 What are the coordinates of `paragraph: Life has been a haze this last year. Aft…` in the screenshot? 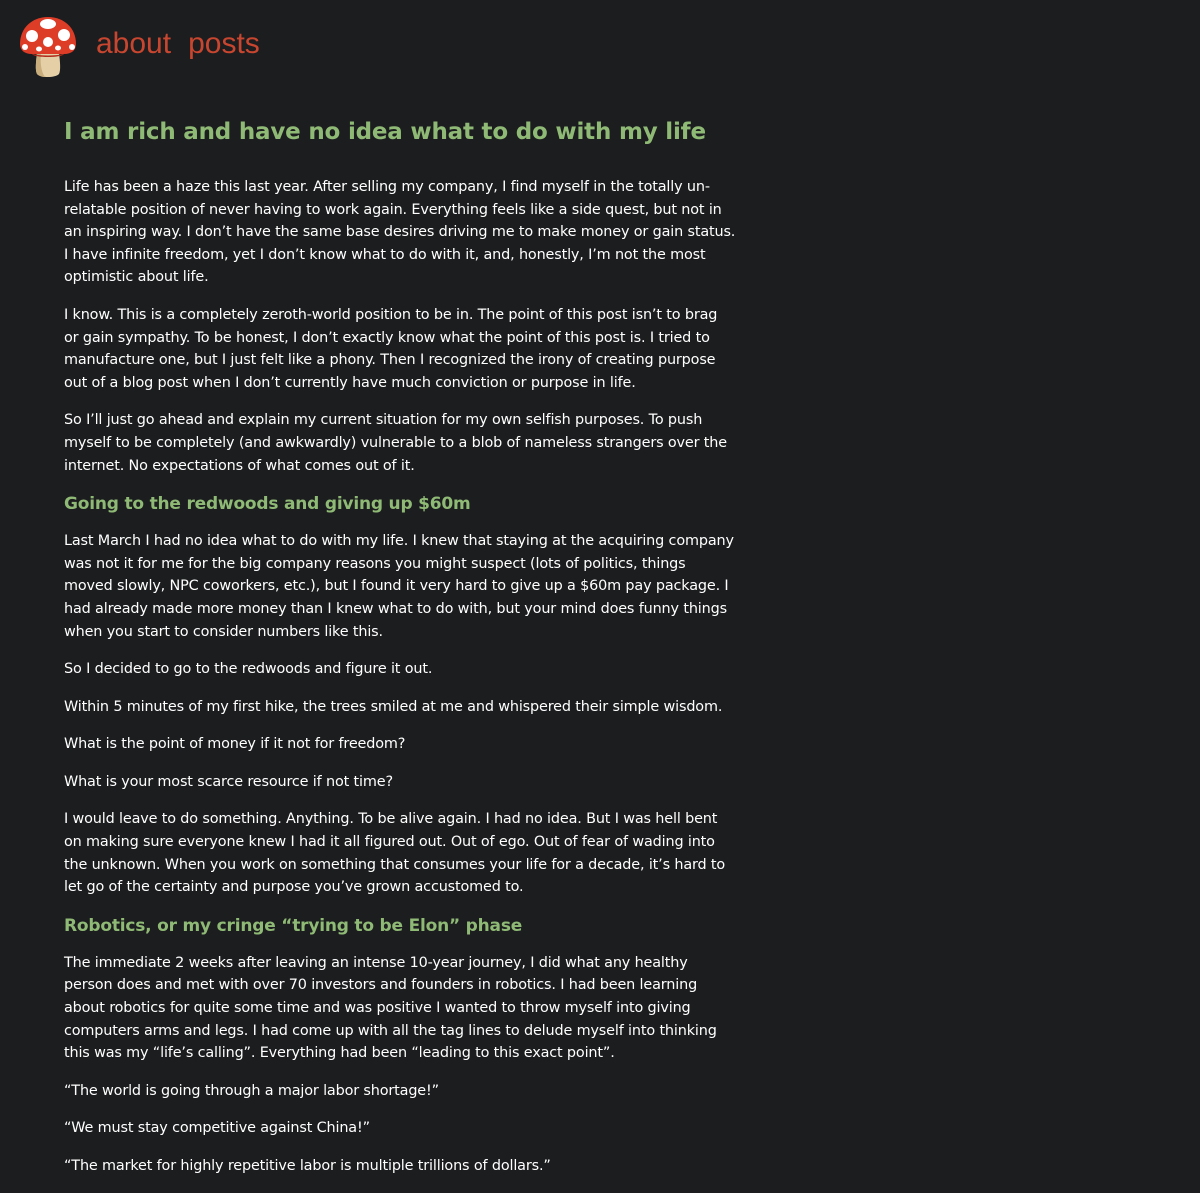 It's located at (400, 232).